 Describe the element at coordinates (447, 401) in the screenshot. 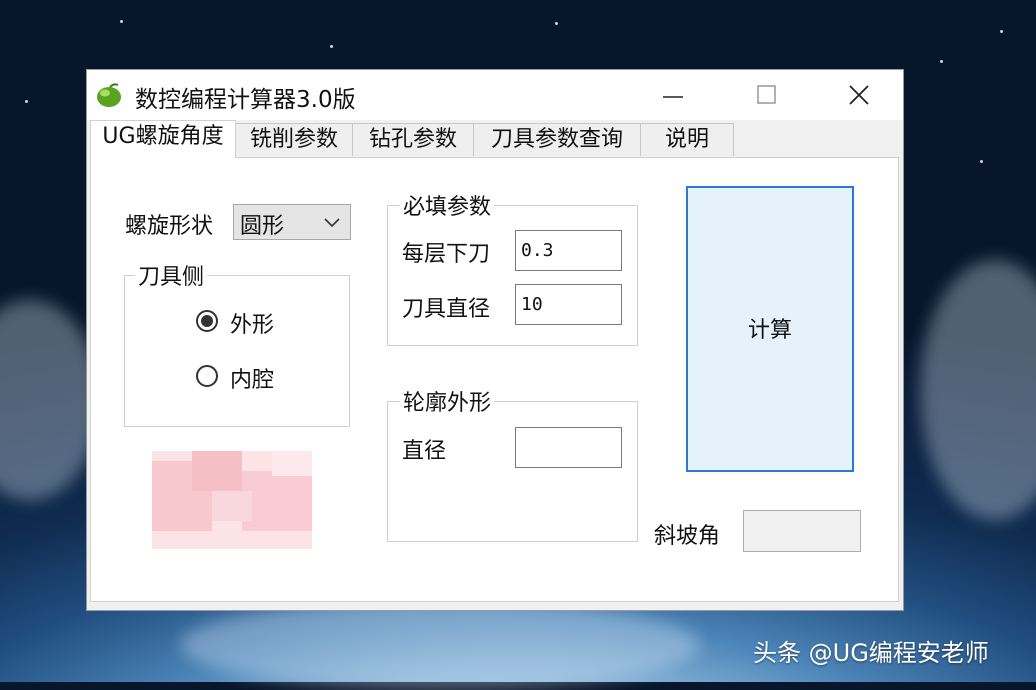

I see `contour-title: 轮廓外形` at that location.